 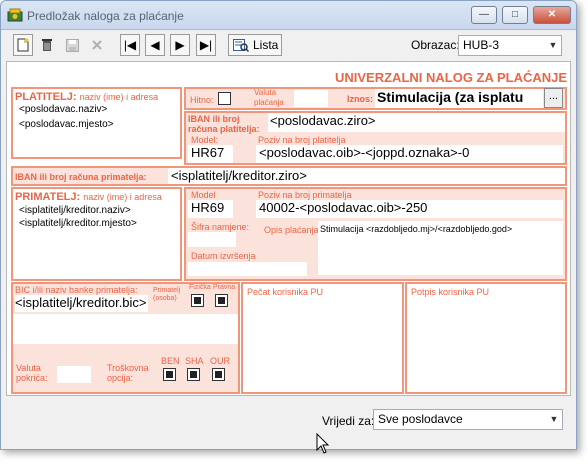 What do you see at coordinates (193, 374) in the screenshot?
I see `sha-checkbox` at bounding box center [193, 374].